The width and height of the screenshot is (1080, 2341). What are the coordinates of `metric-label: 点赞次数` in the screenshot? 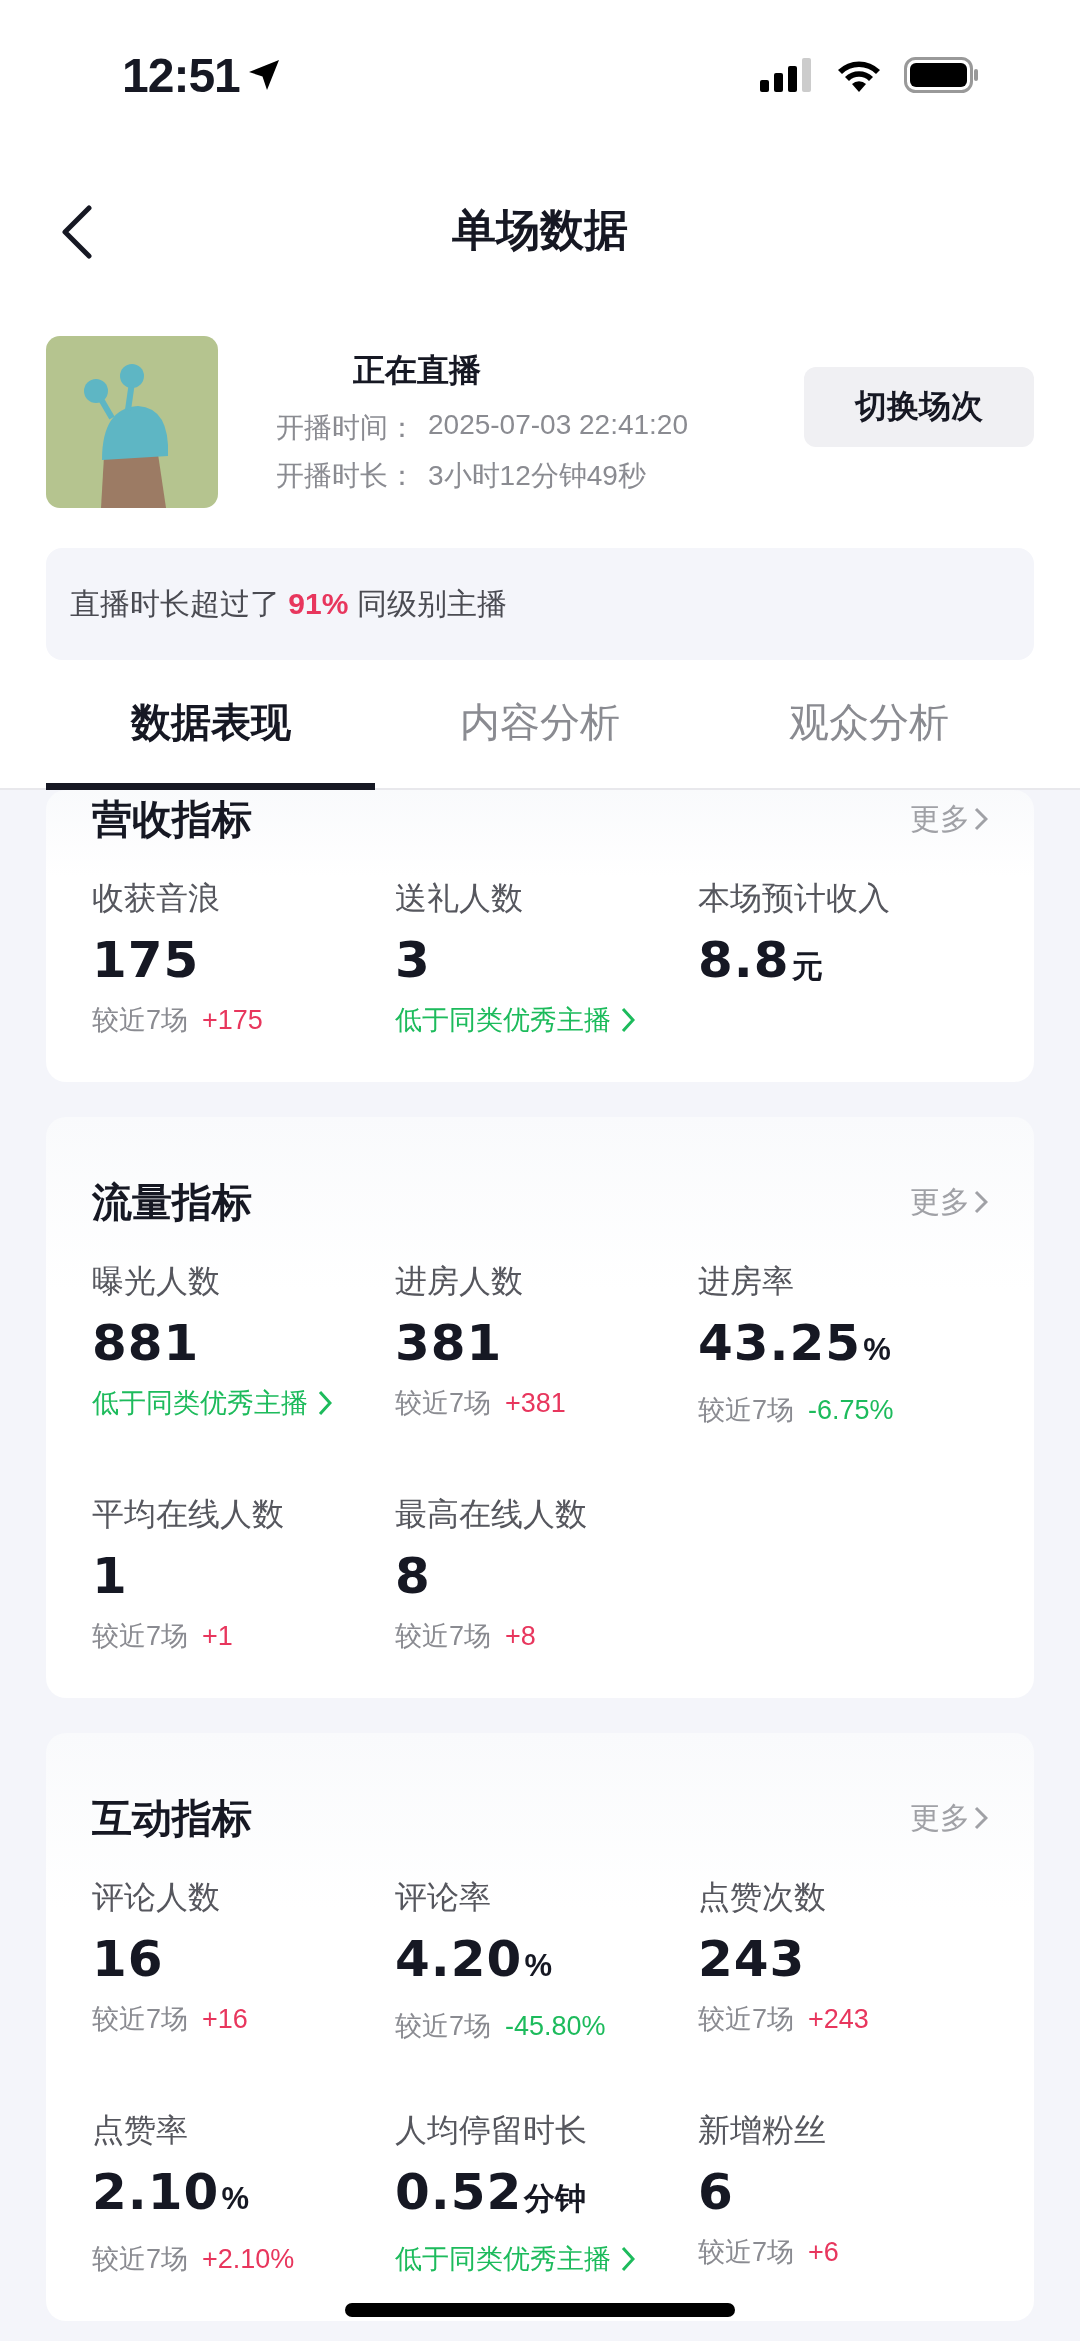 It's located at (762, 1897).